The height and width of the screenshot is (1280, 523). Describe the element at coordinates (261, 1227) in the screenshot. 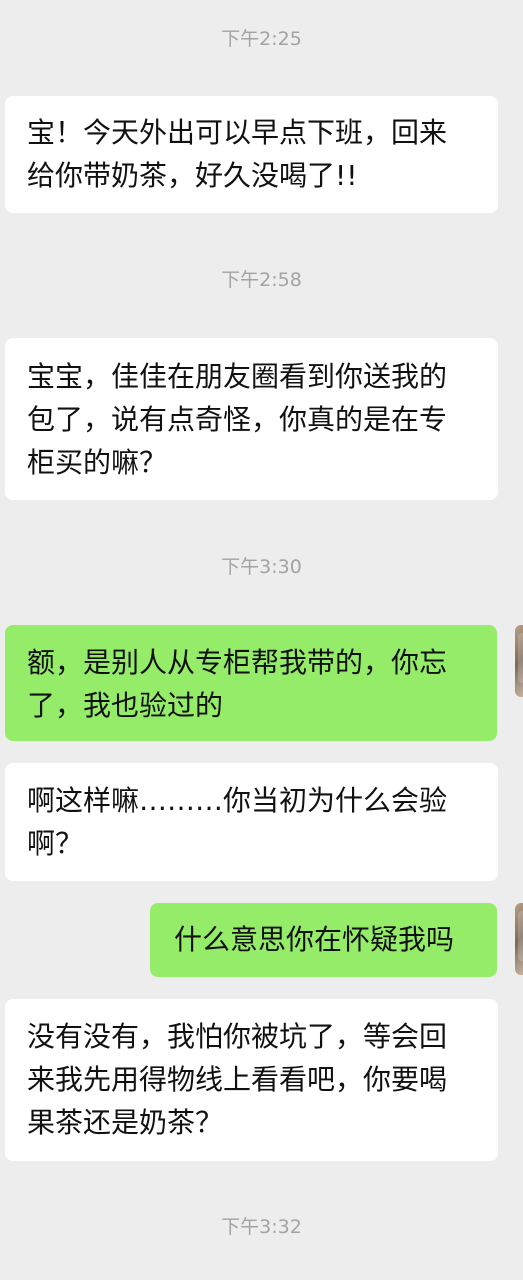

I see `timestamp: 下午3:32` at that location.